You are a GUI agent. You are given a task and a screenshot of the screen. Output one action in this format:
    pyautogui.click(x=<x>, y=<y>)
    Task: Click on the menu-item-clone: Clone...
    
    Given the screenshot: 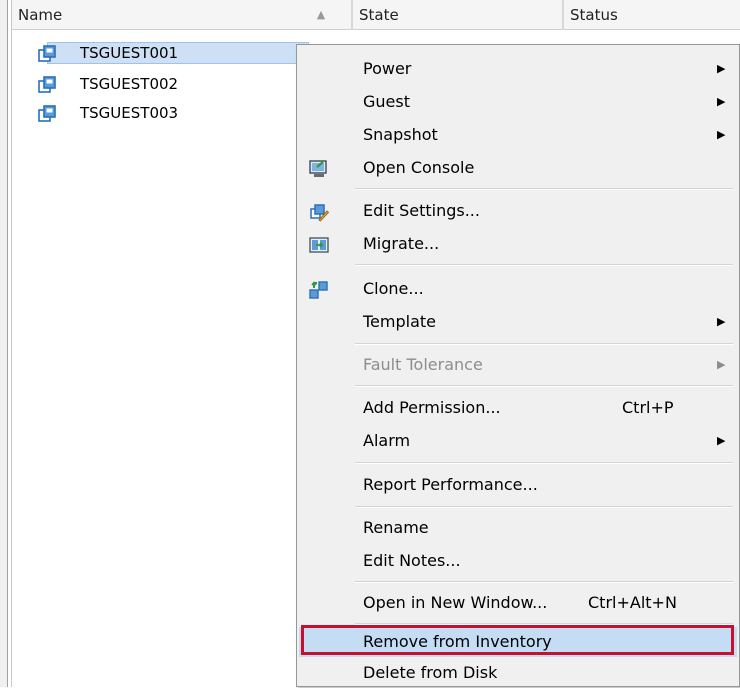 What is the action you would take?
    pyautogui.click(x=518, y=289)
    